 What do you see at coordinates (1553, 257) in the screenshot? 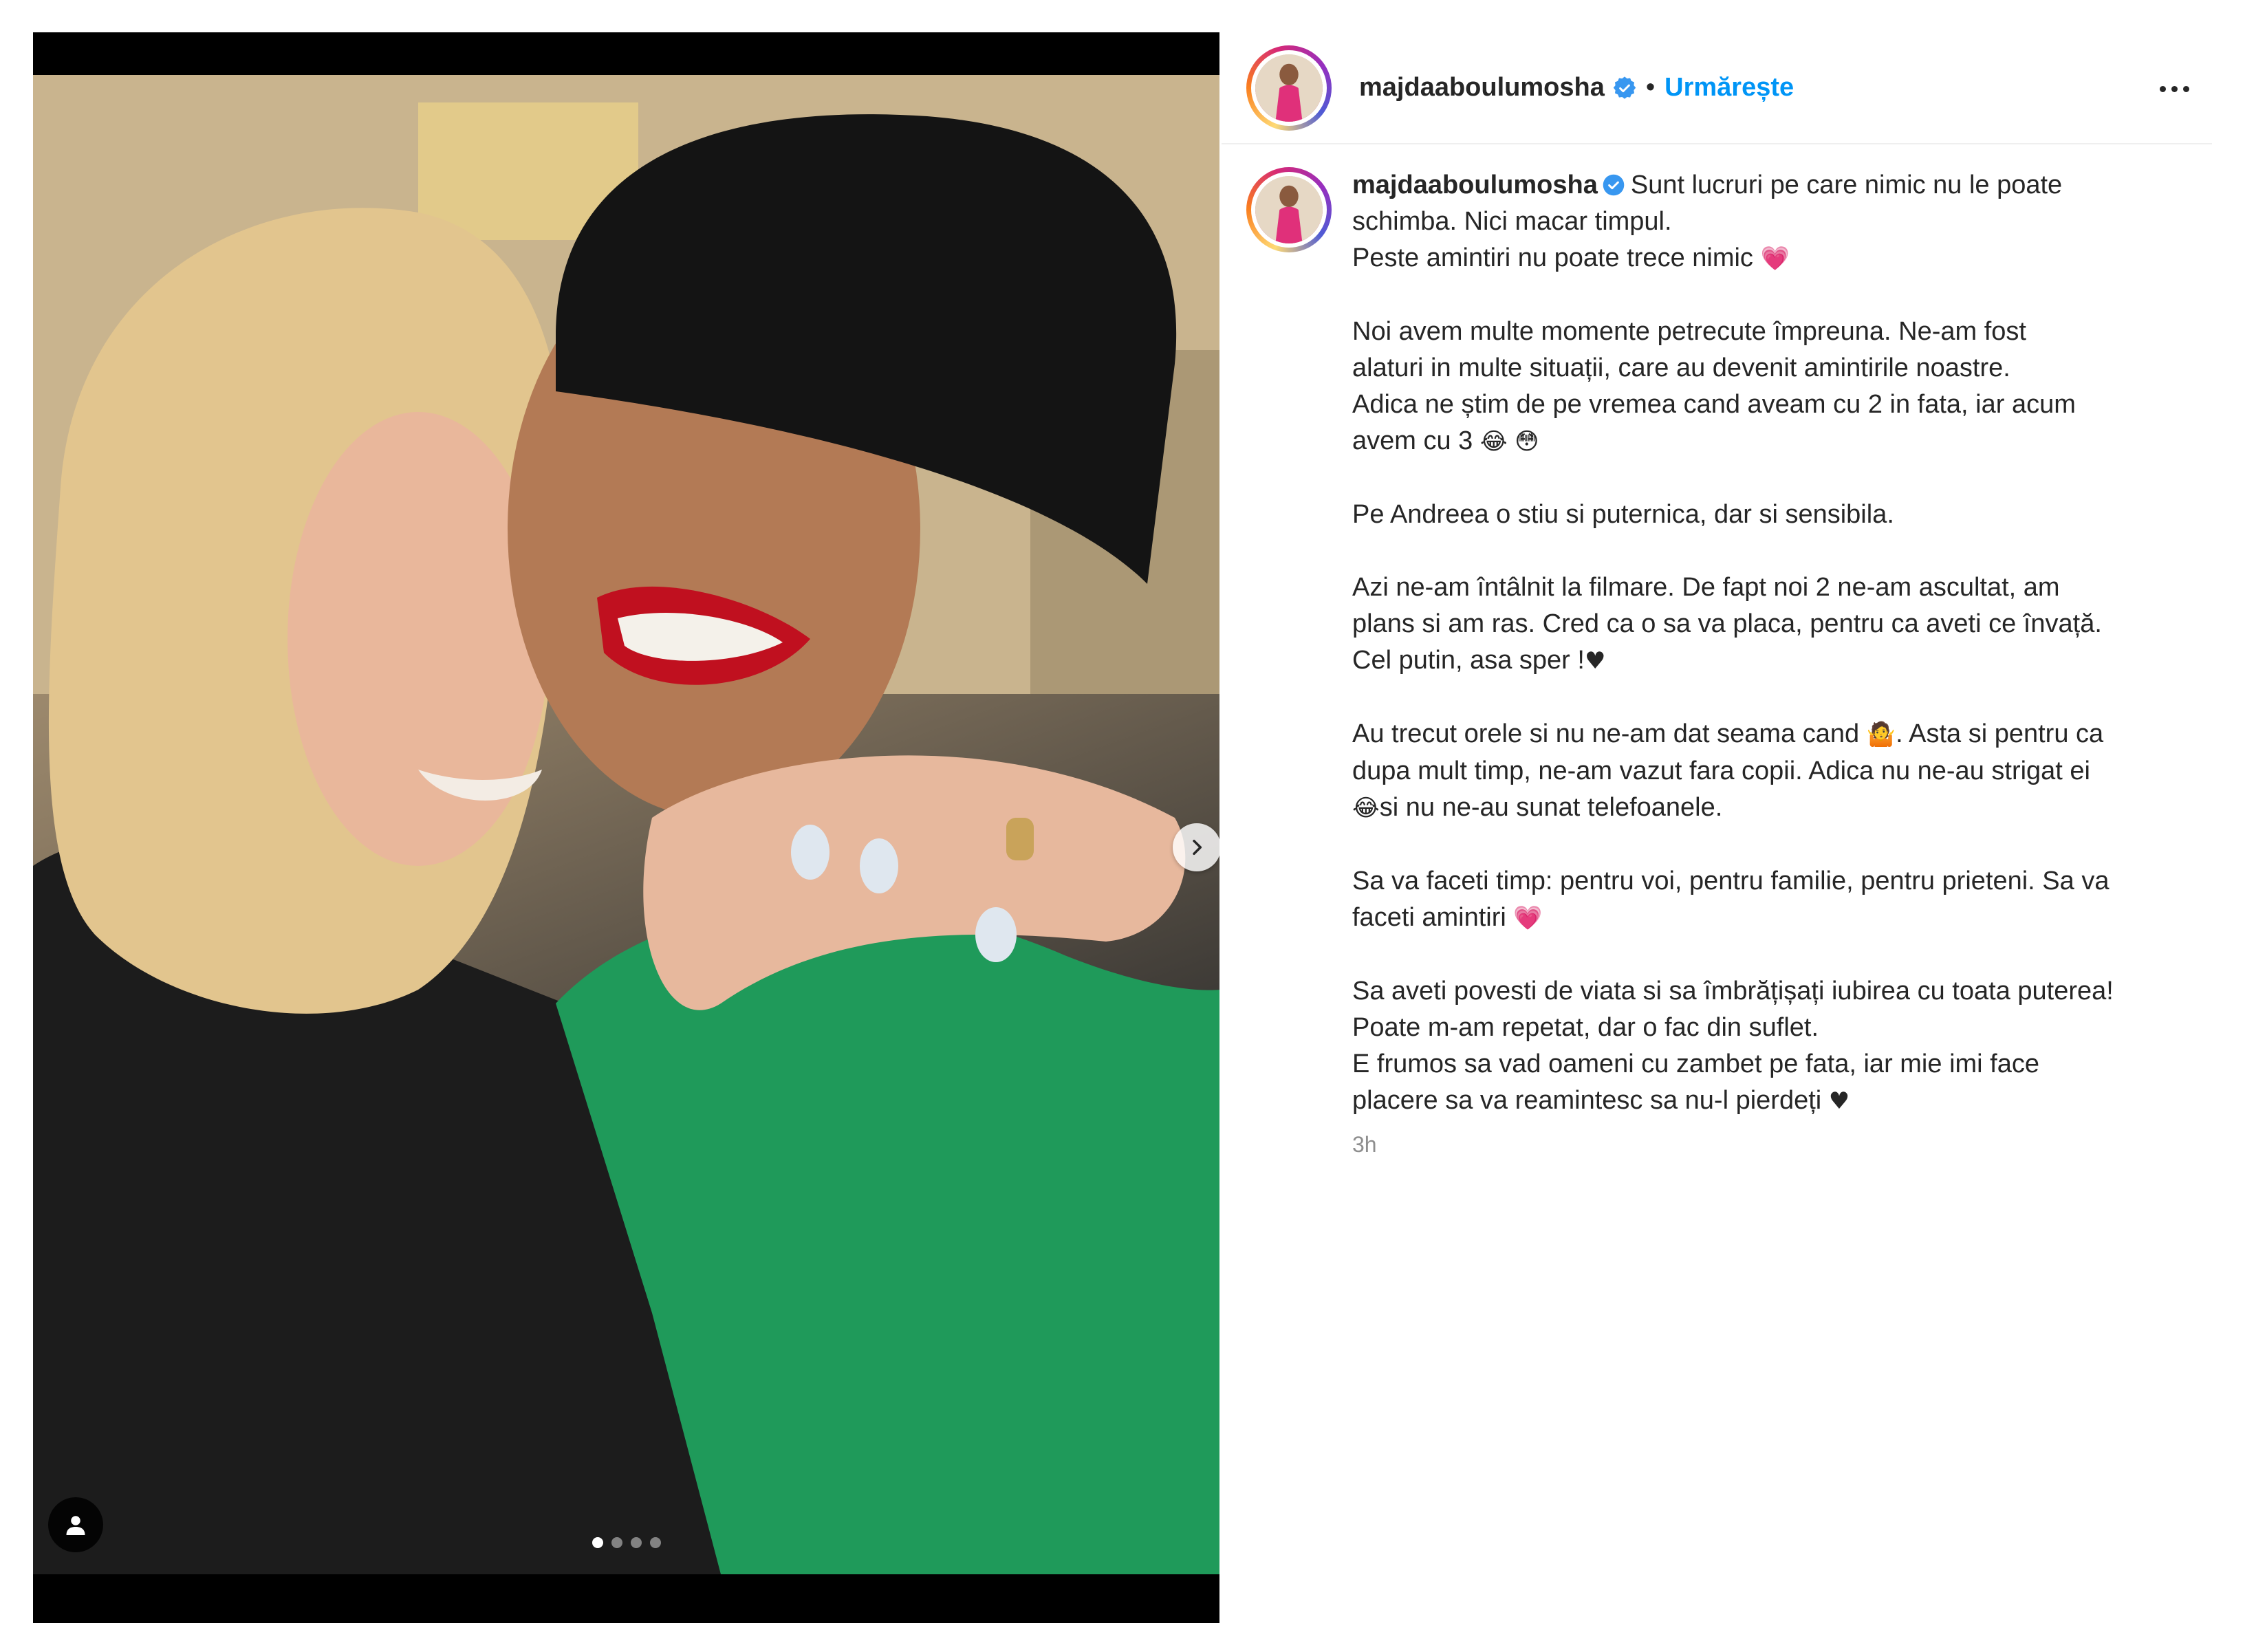
I see `caption-text-span: Peste amintiri nu poate trece nimic` at bounding box center [1553, 257].